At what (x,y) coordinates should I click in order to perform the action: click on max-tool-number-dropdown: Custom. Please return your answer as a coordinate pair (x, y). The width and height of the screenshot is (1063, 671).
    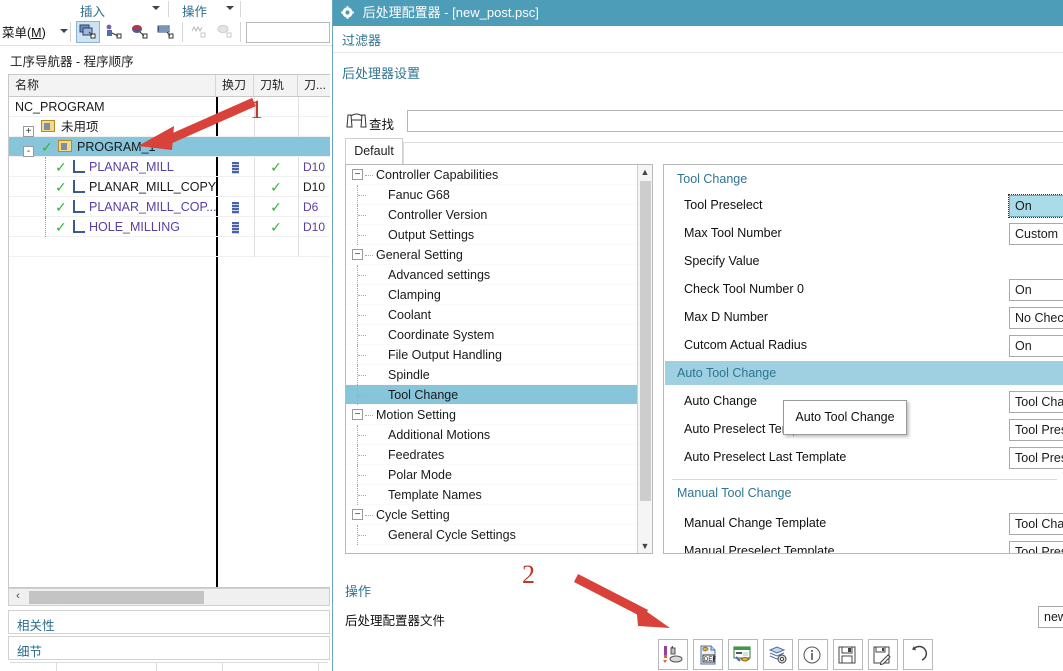
    Looking at the image, I should click on (1036, 234).